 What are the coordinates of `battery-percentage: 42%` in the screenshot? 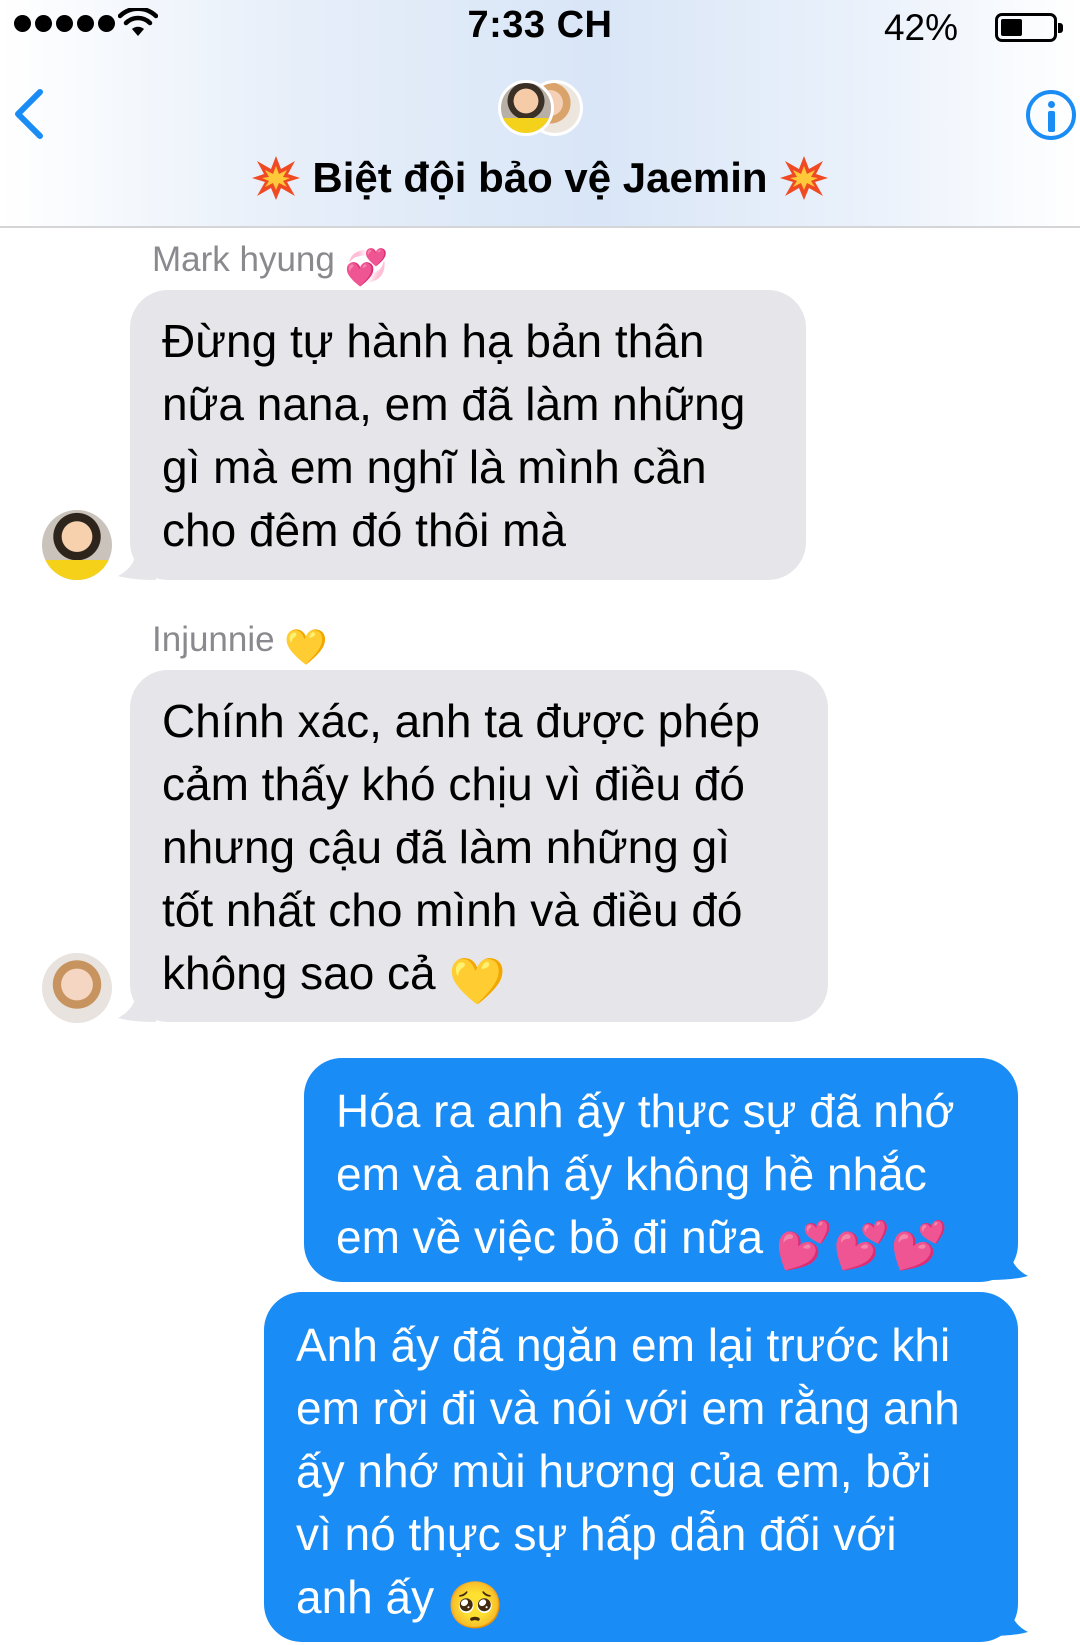 It's located at (920, 27).